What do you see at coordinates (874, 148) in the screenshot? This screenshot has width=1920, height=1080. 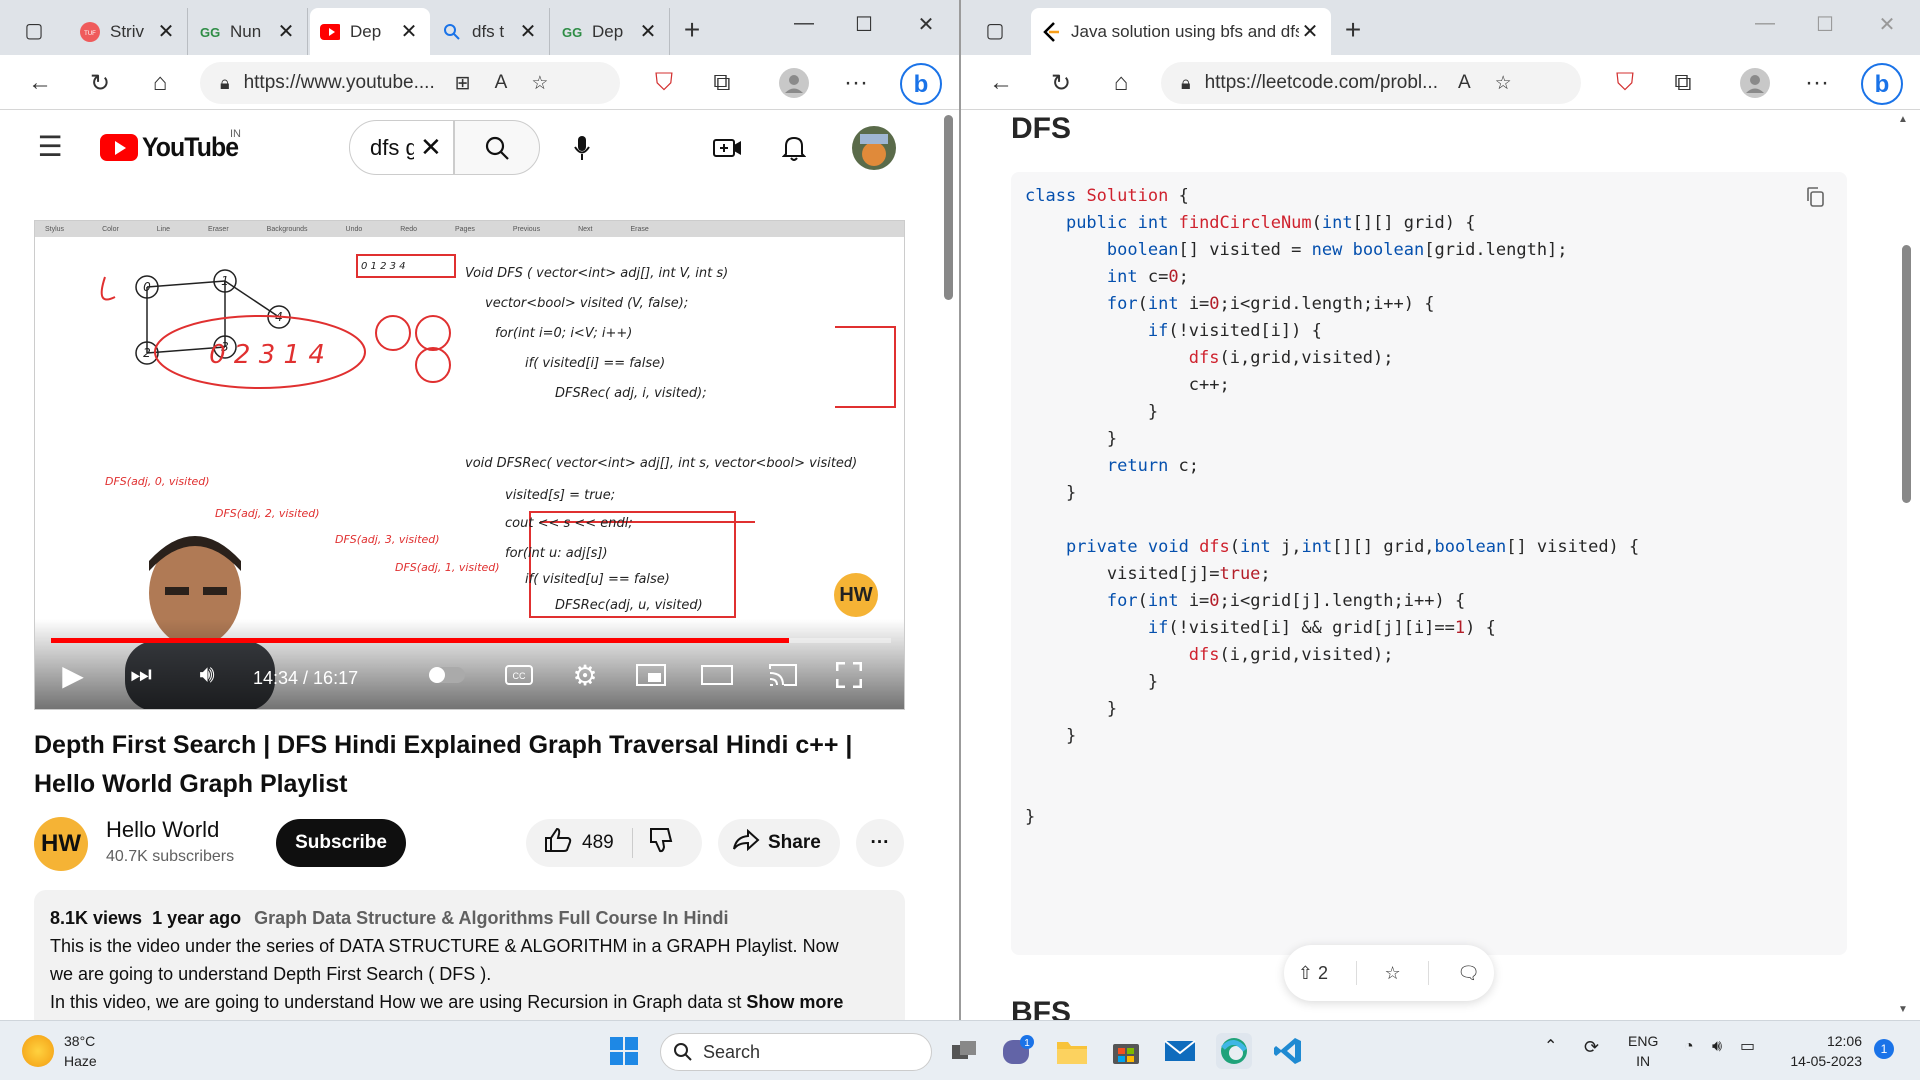 I see `account-avatar` at bounding box center [874, 148].